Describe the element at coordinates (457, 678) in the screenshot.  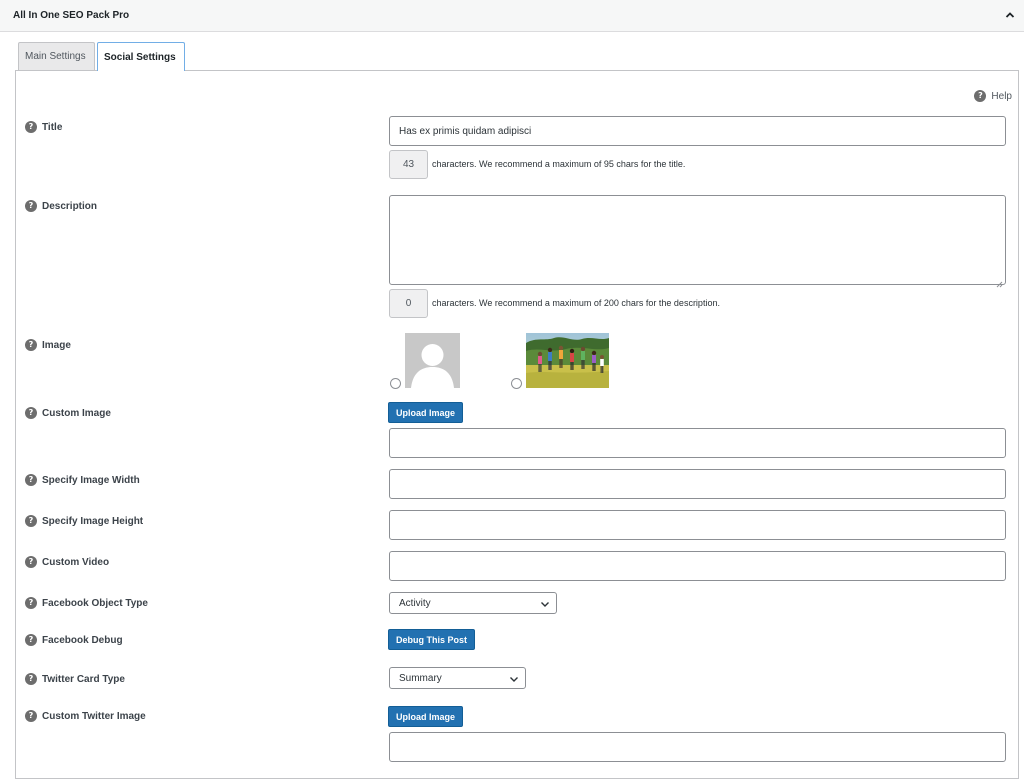
I see `twitter-card-type-select: Summary` at that location.